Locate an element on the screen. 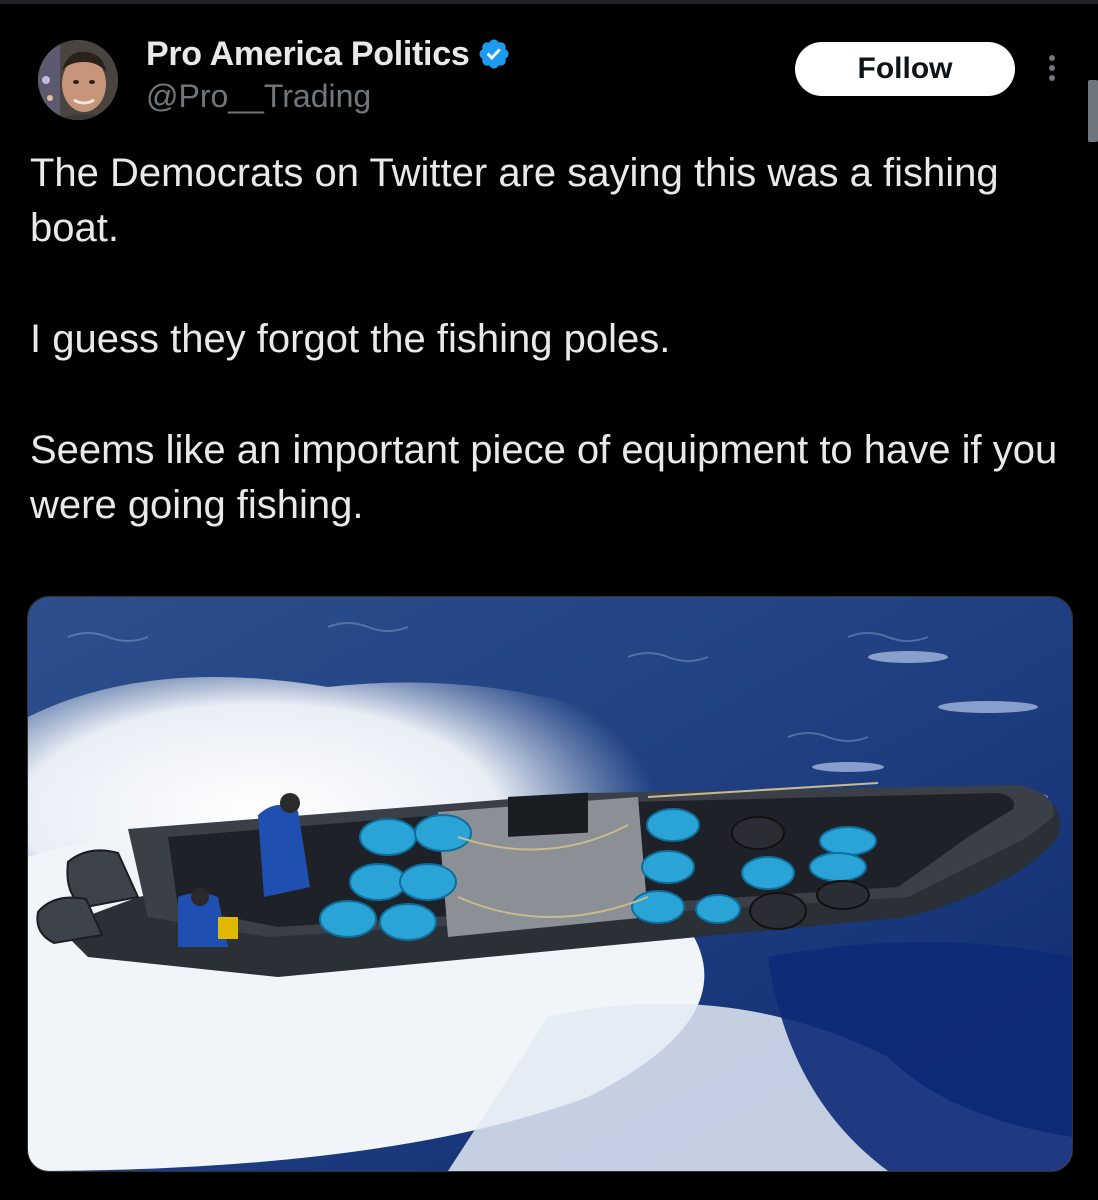 The image size is (1098, 1200). author-row: Pro America Politics is located at coordinates (328, 54).